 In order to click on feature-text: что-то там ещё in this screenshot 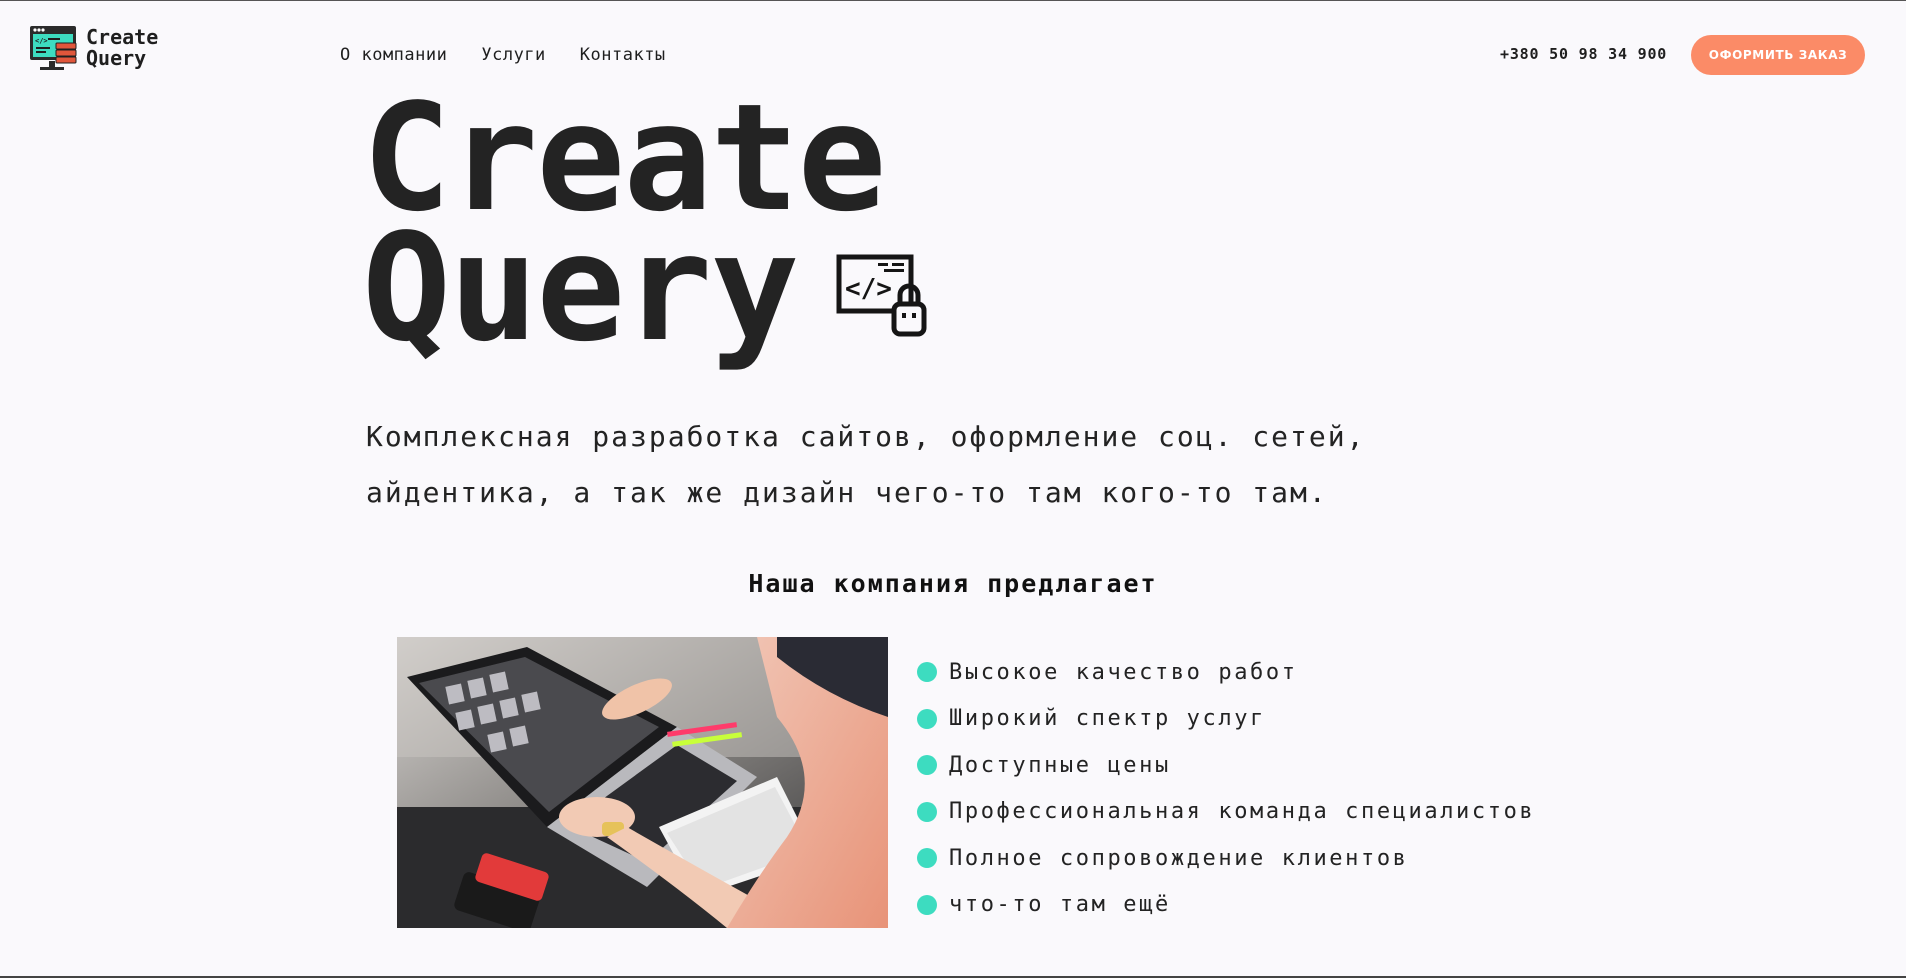, I will do `click(1060, 905)`.